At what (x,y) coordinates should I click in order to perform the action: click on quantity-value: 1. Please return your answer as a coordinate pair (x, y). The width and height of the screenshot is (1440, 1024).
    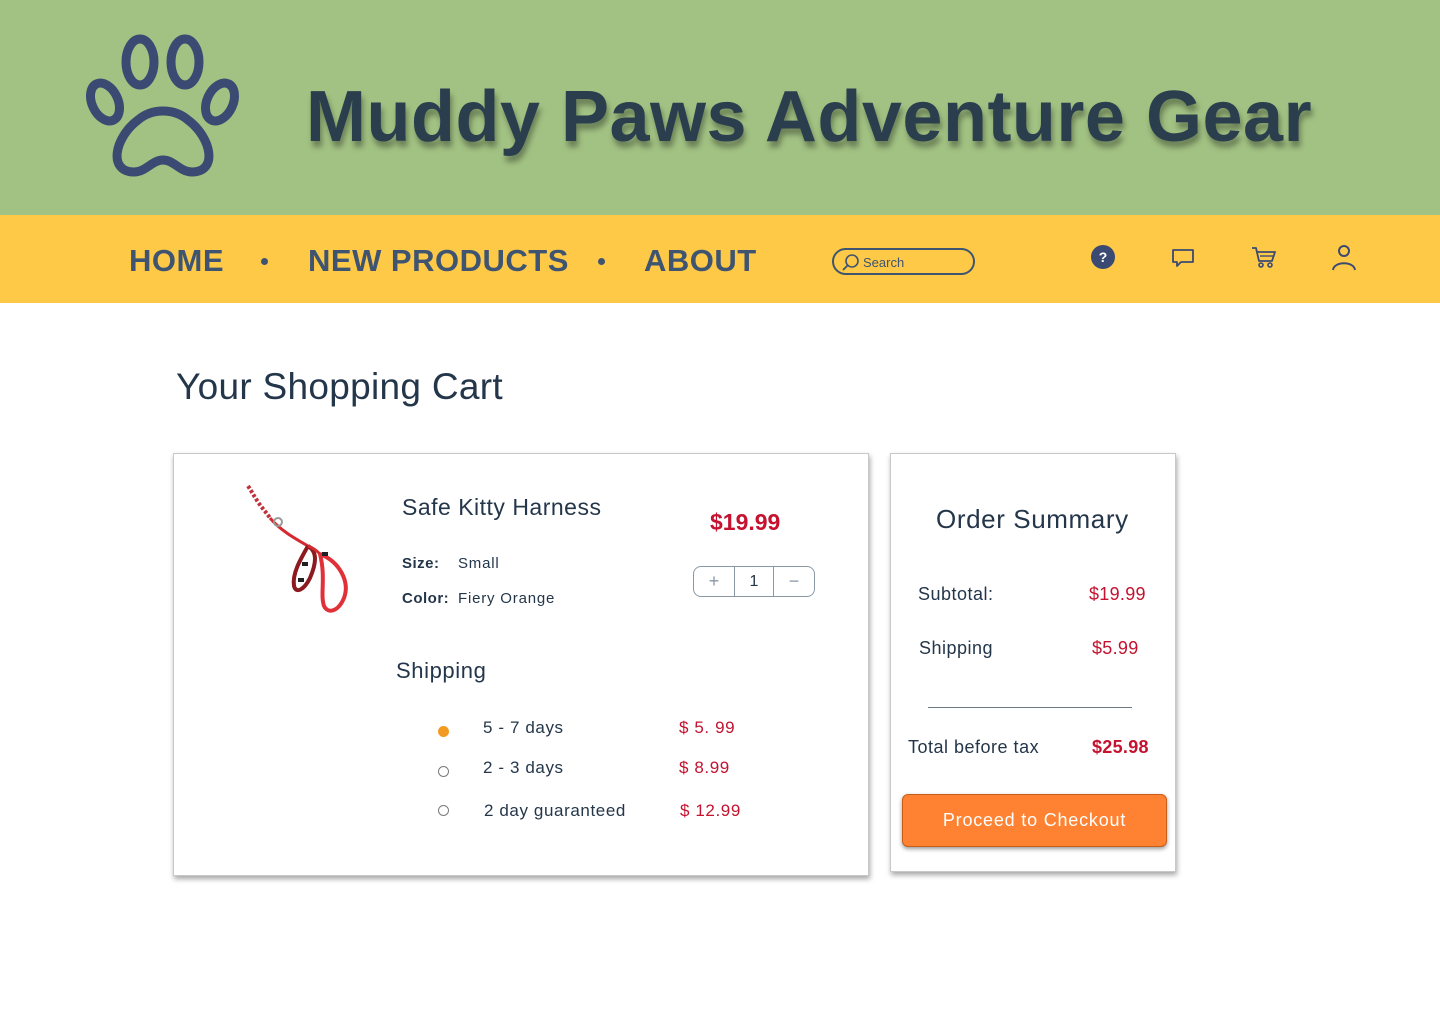
    Looking at the image, I should click on (754, 581).